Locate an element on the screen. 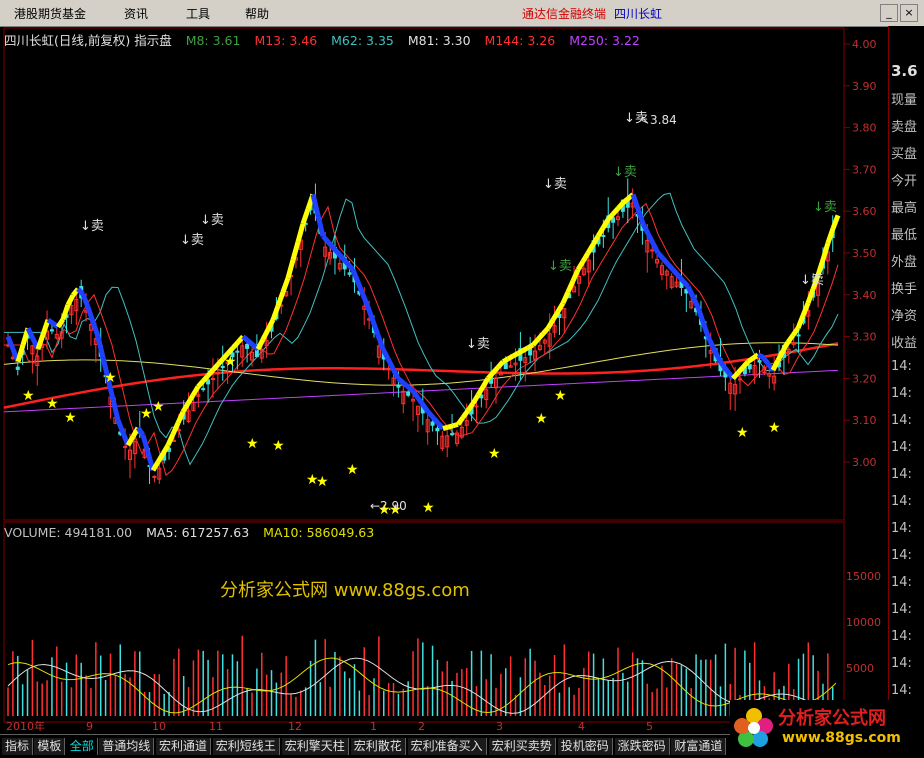 The width and height of the screenshot is (924, 758). tab-3: 普通均线 is located at coordinates (127, 746).